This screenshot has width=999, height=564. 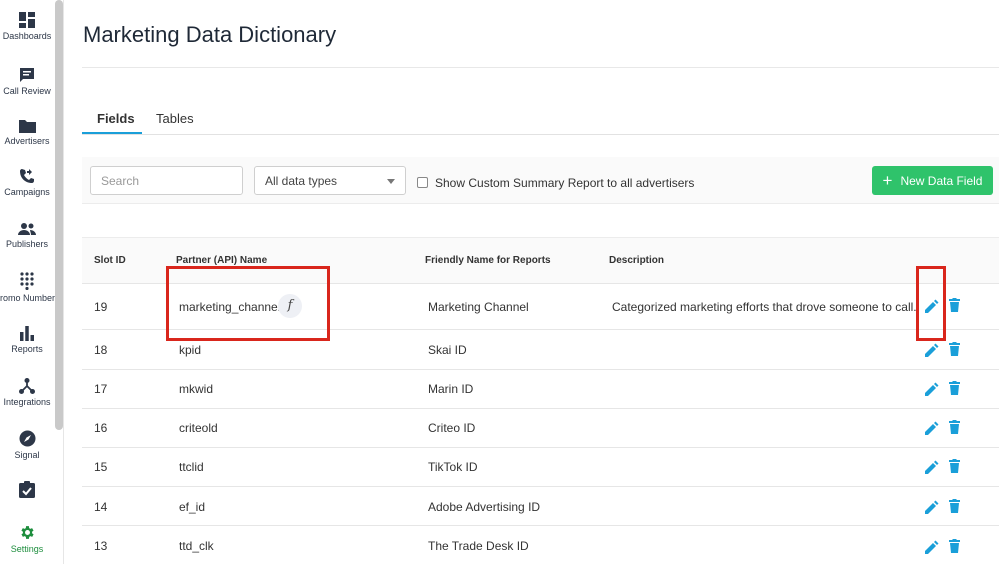 I want to click on api-name-cell: ef_id, so click(x=192, y=507).